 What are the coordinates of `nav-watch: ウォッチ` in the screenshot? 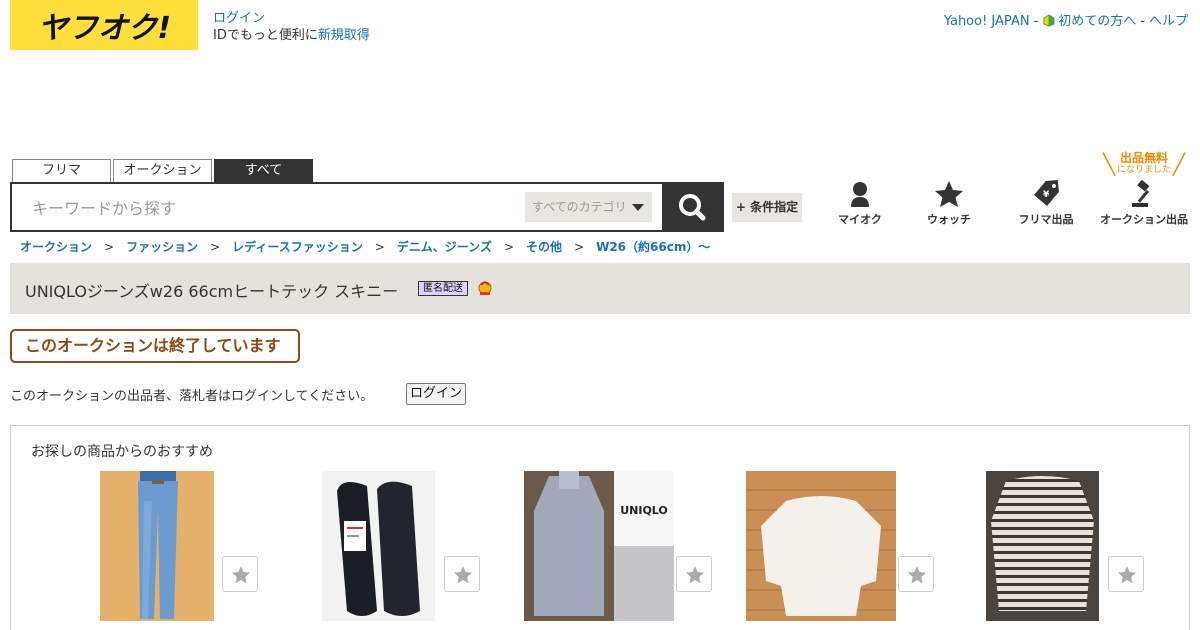 It's located at (949, 203).